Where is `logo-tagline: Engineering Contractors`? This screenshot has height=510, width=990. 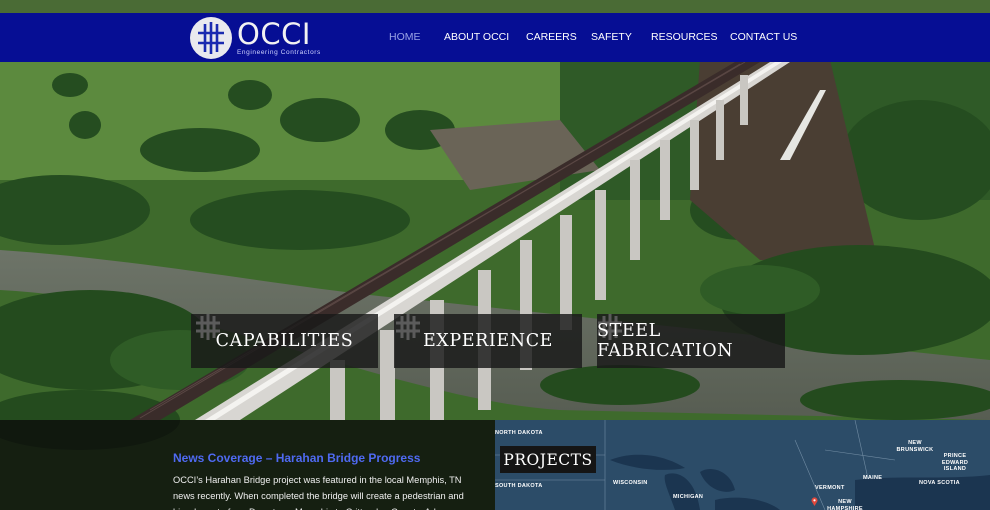 logo-tagline: Engineering Contractors is located at coordinates (279, 52).